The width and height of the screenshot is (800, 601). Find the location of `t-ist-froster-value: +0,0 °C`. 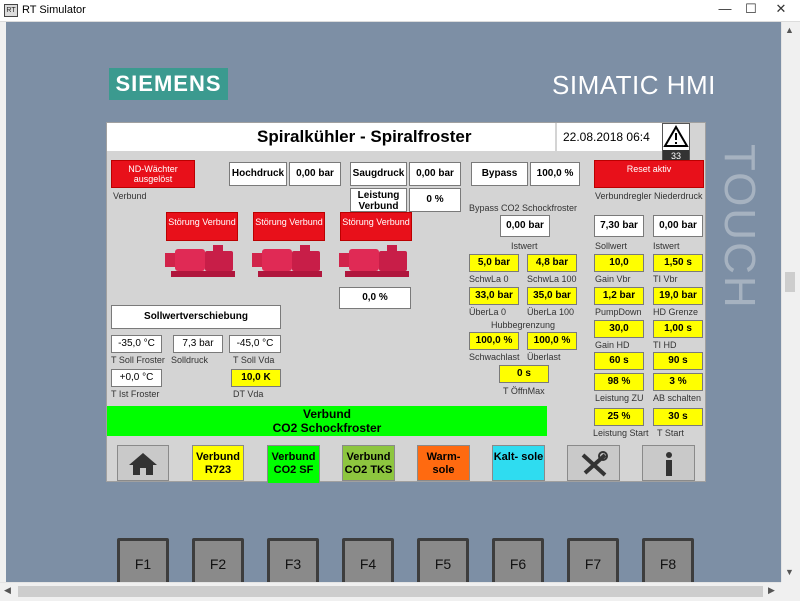

t-ist-froster-value: +0,0 °C is located at coordinates (136, 378).